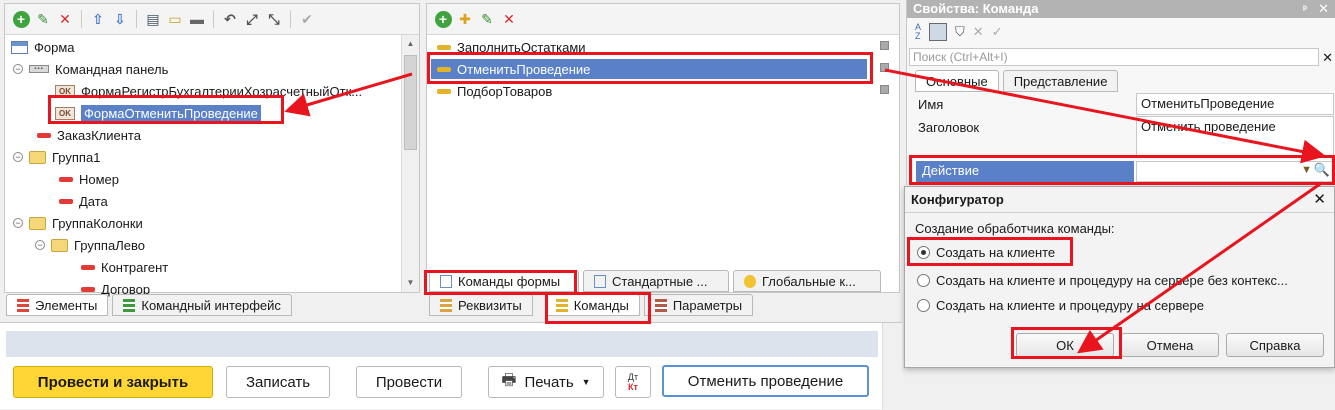 This screenshot has height=410, width=1335. Describe the element at coordinates (153, 19) in the screenshot. I see `form-properties-icon: ▤` at that location.